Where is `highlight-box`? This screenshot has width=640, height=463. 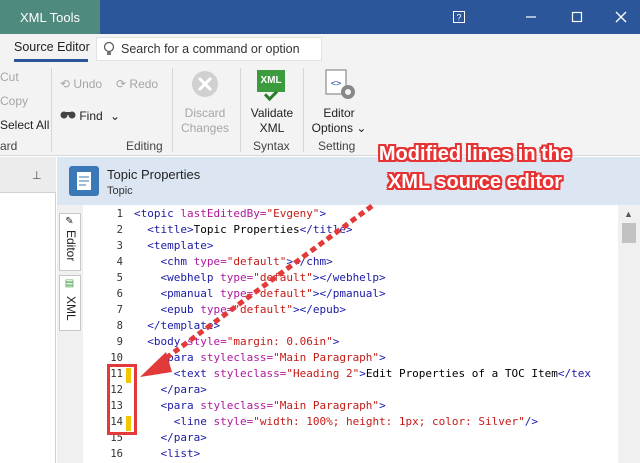 highlight-box is located at coordinates (122, 399).